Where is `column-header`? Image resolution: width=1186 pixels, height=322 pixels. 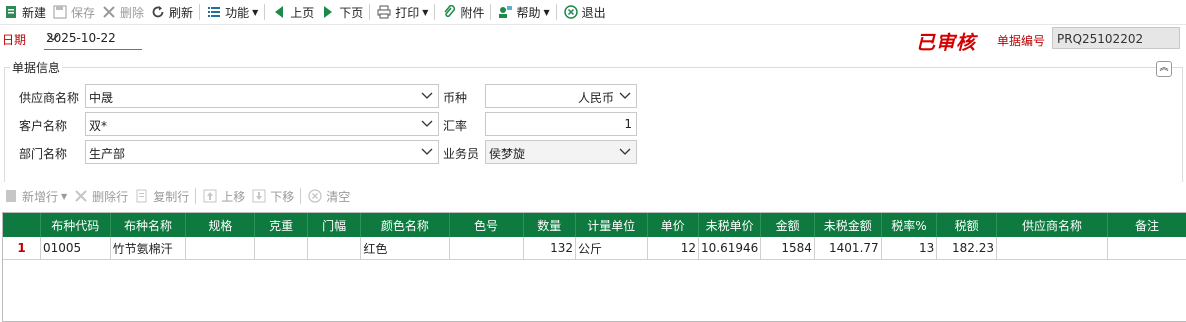
column-header is located at coordinates (22, 225).